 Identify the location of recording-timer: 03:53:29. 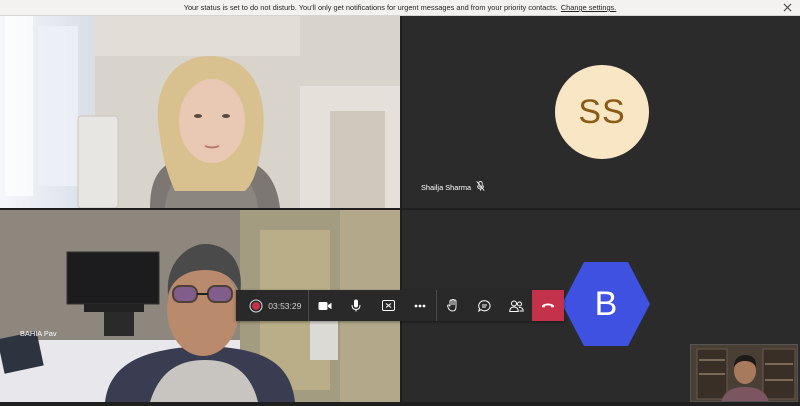
(272, 305).